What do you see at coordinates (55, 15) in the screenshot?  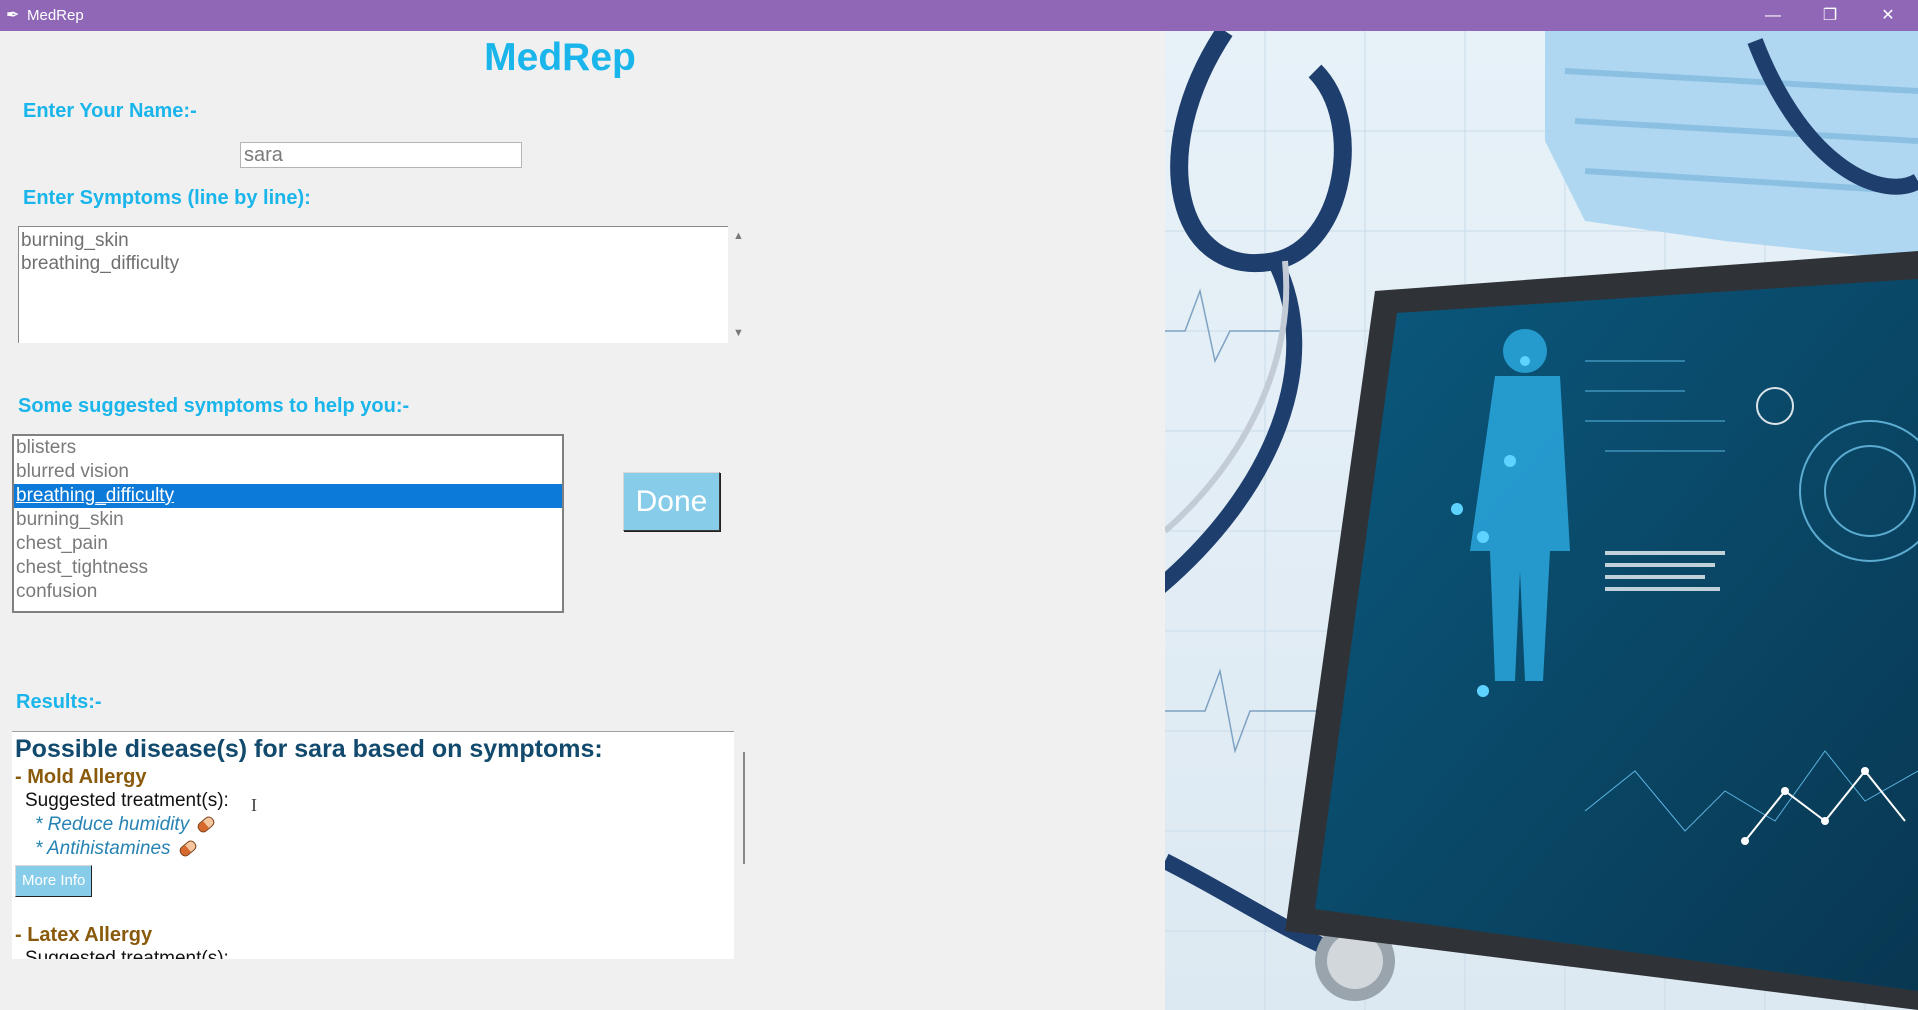 I see `window-title: MedRep` at bounding box center [55, 15].